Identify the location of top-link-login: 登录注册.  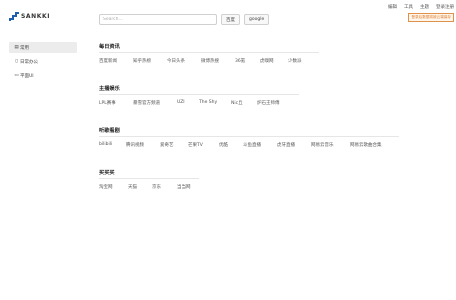
(445, 7).